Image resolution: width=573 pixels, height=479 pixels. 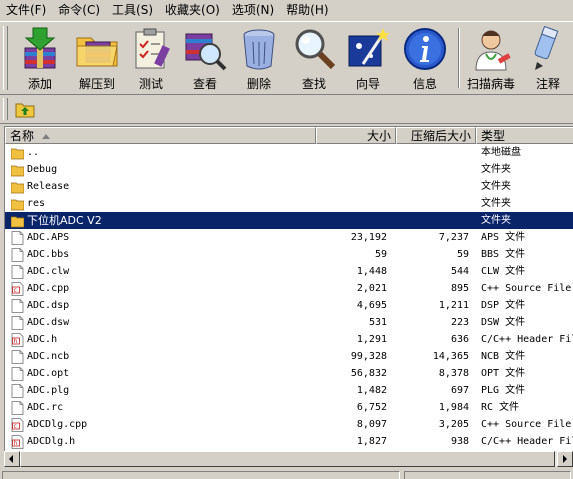 What do you see at coordinates (503, 271) in the screenshot?
I see `file-type: CLW 文件` at bounding box center [503, 271].